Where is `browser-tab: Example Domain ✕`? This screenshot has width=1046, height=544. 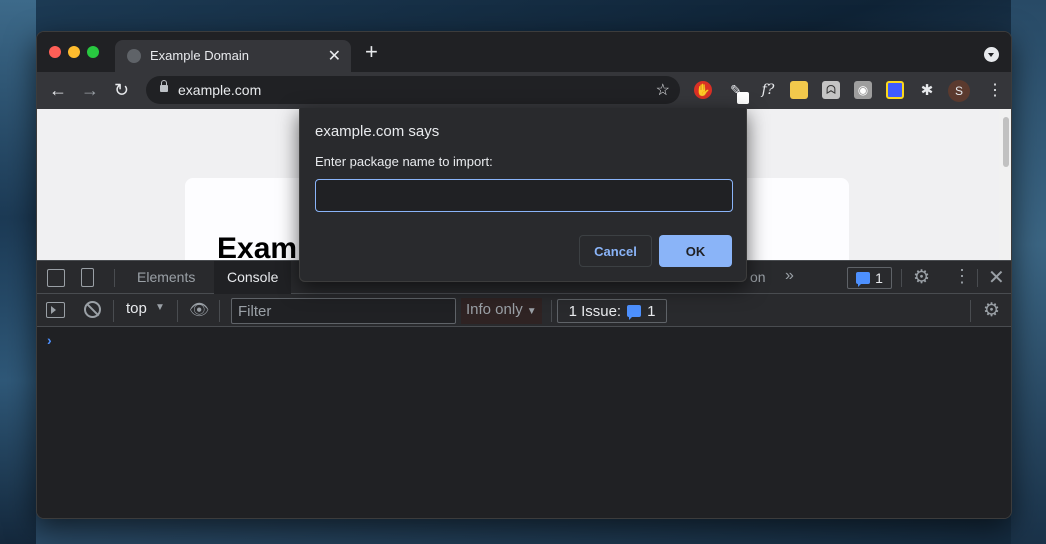 browser-tab: Example Domain ✕ is located at coordinates (233, 56).